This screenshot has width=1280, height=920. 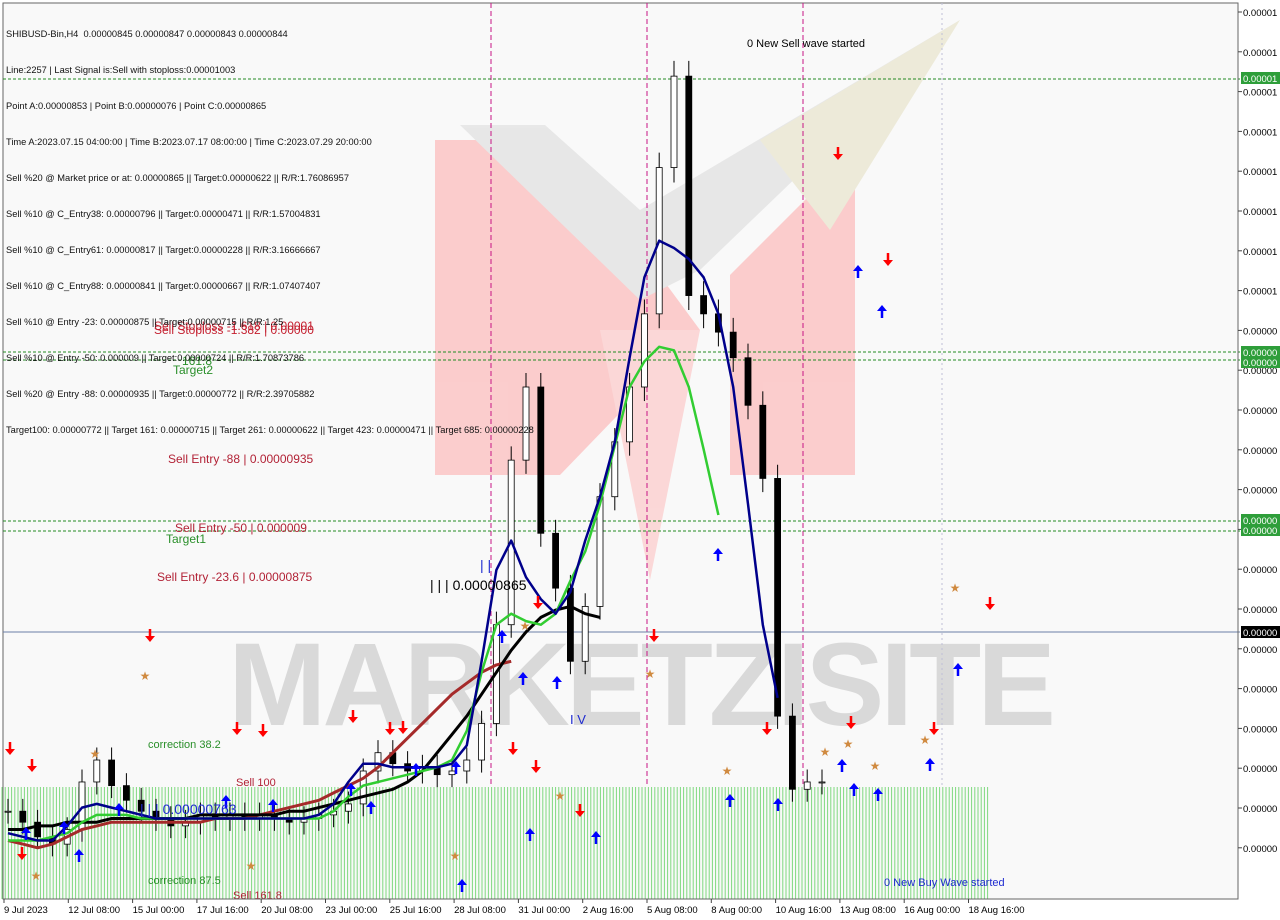 What do you see at coordinates (944, 883) in the screenshot?
I see `buy-wave-label: 0 New Buy Wave started` at bounding box center [944, 883].